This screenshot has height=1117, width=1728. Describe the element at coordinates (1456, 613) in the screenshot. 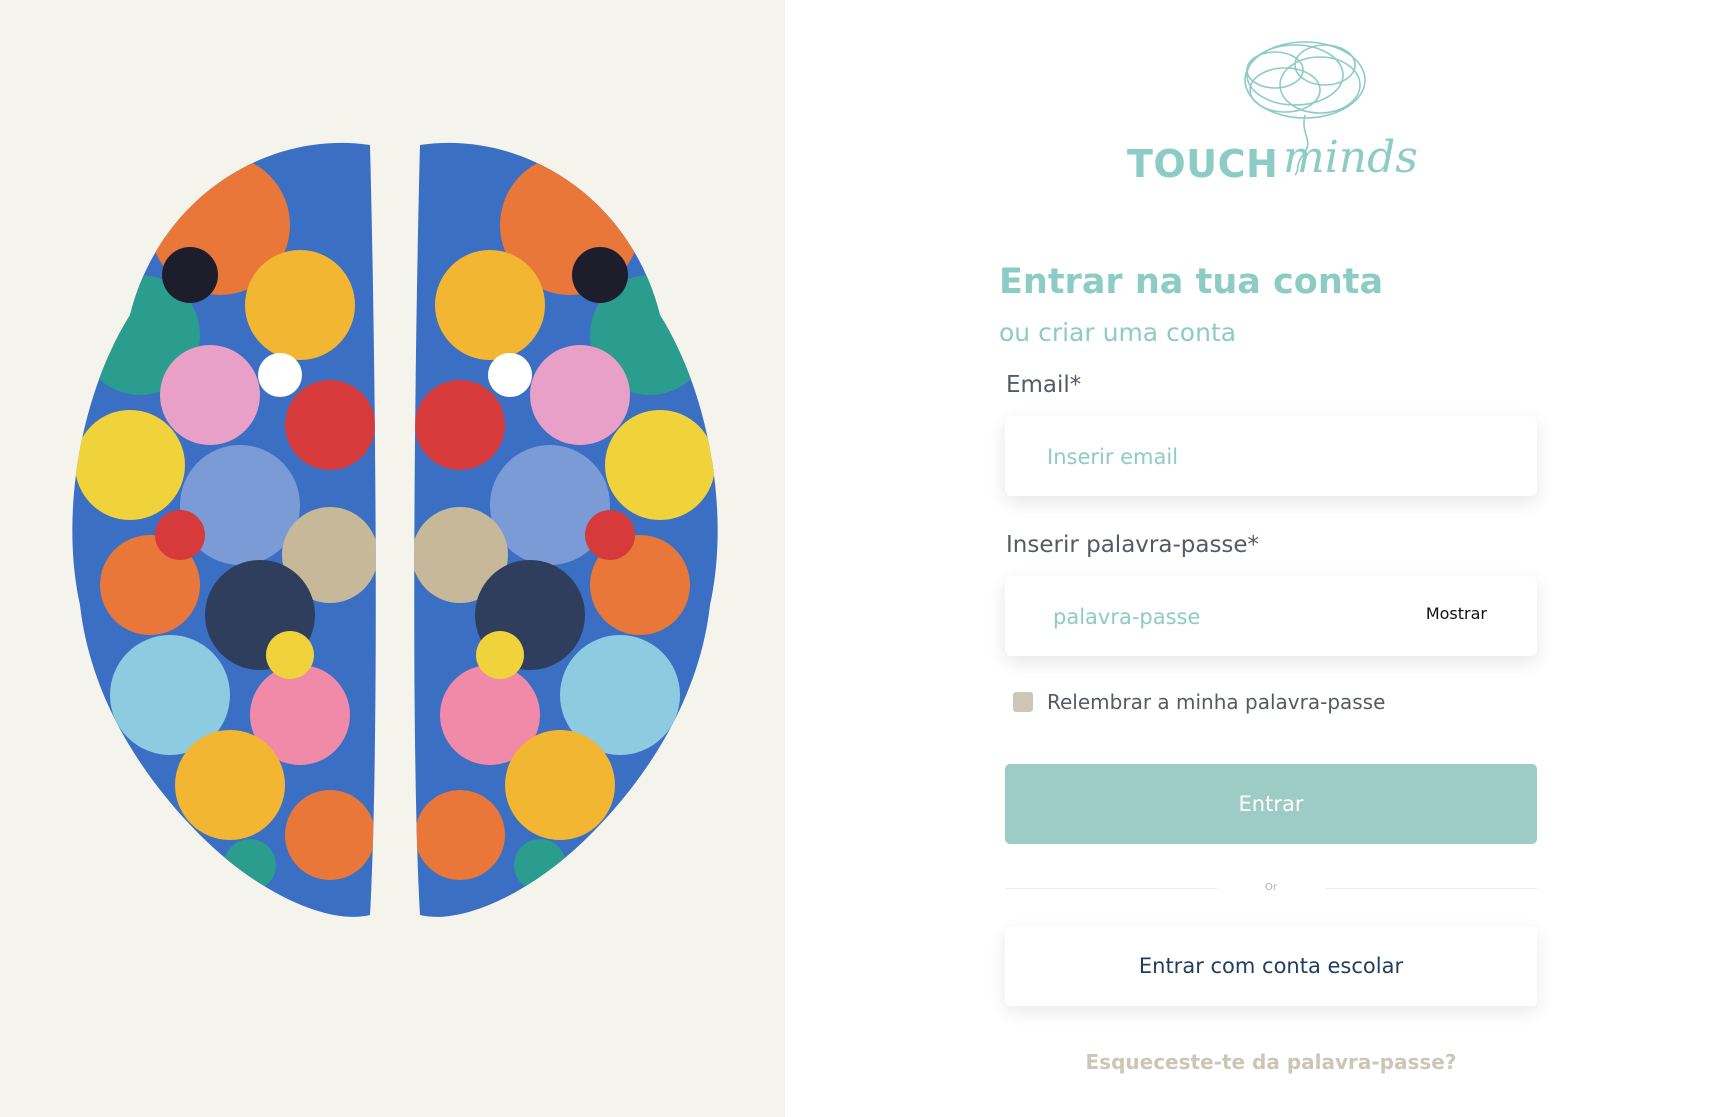

I see `show-password-toggle: Mostrar` at that location.